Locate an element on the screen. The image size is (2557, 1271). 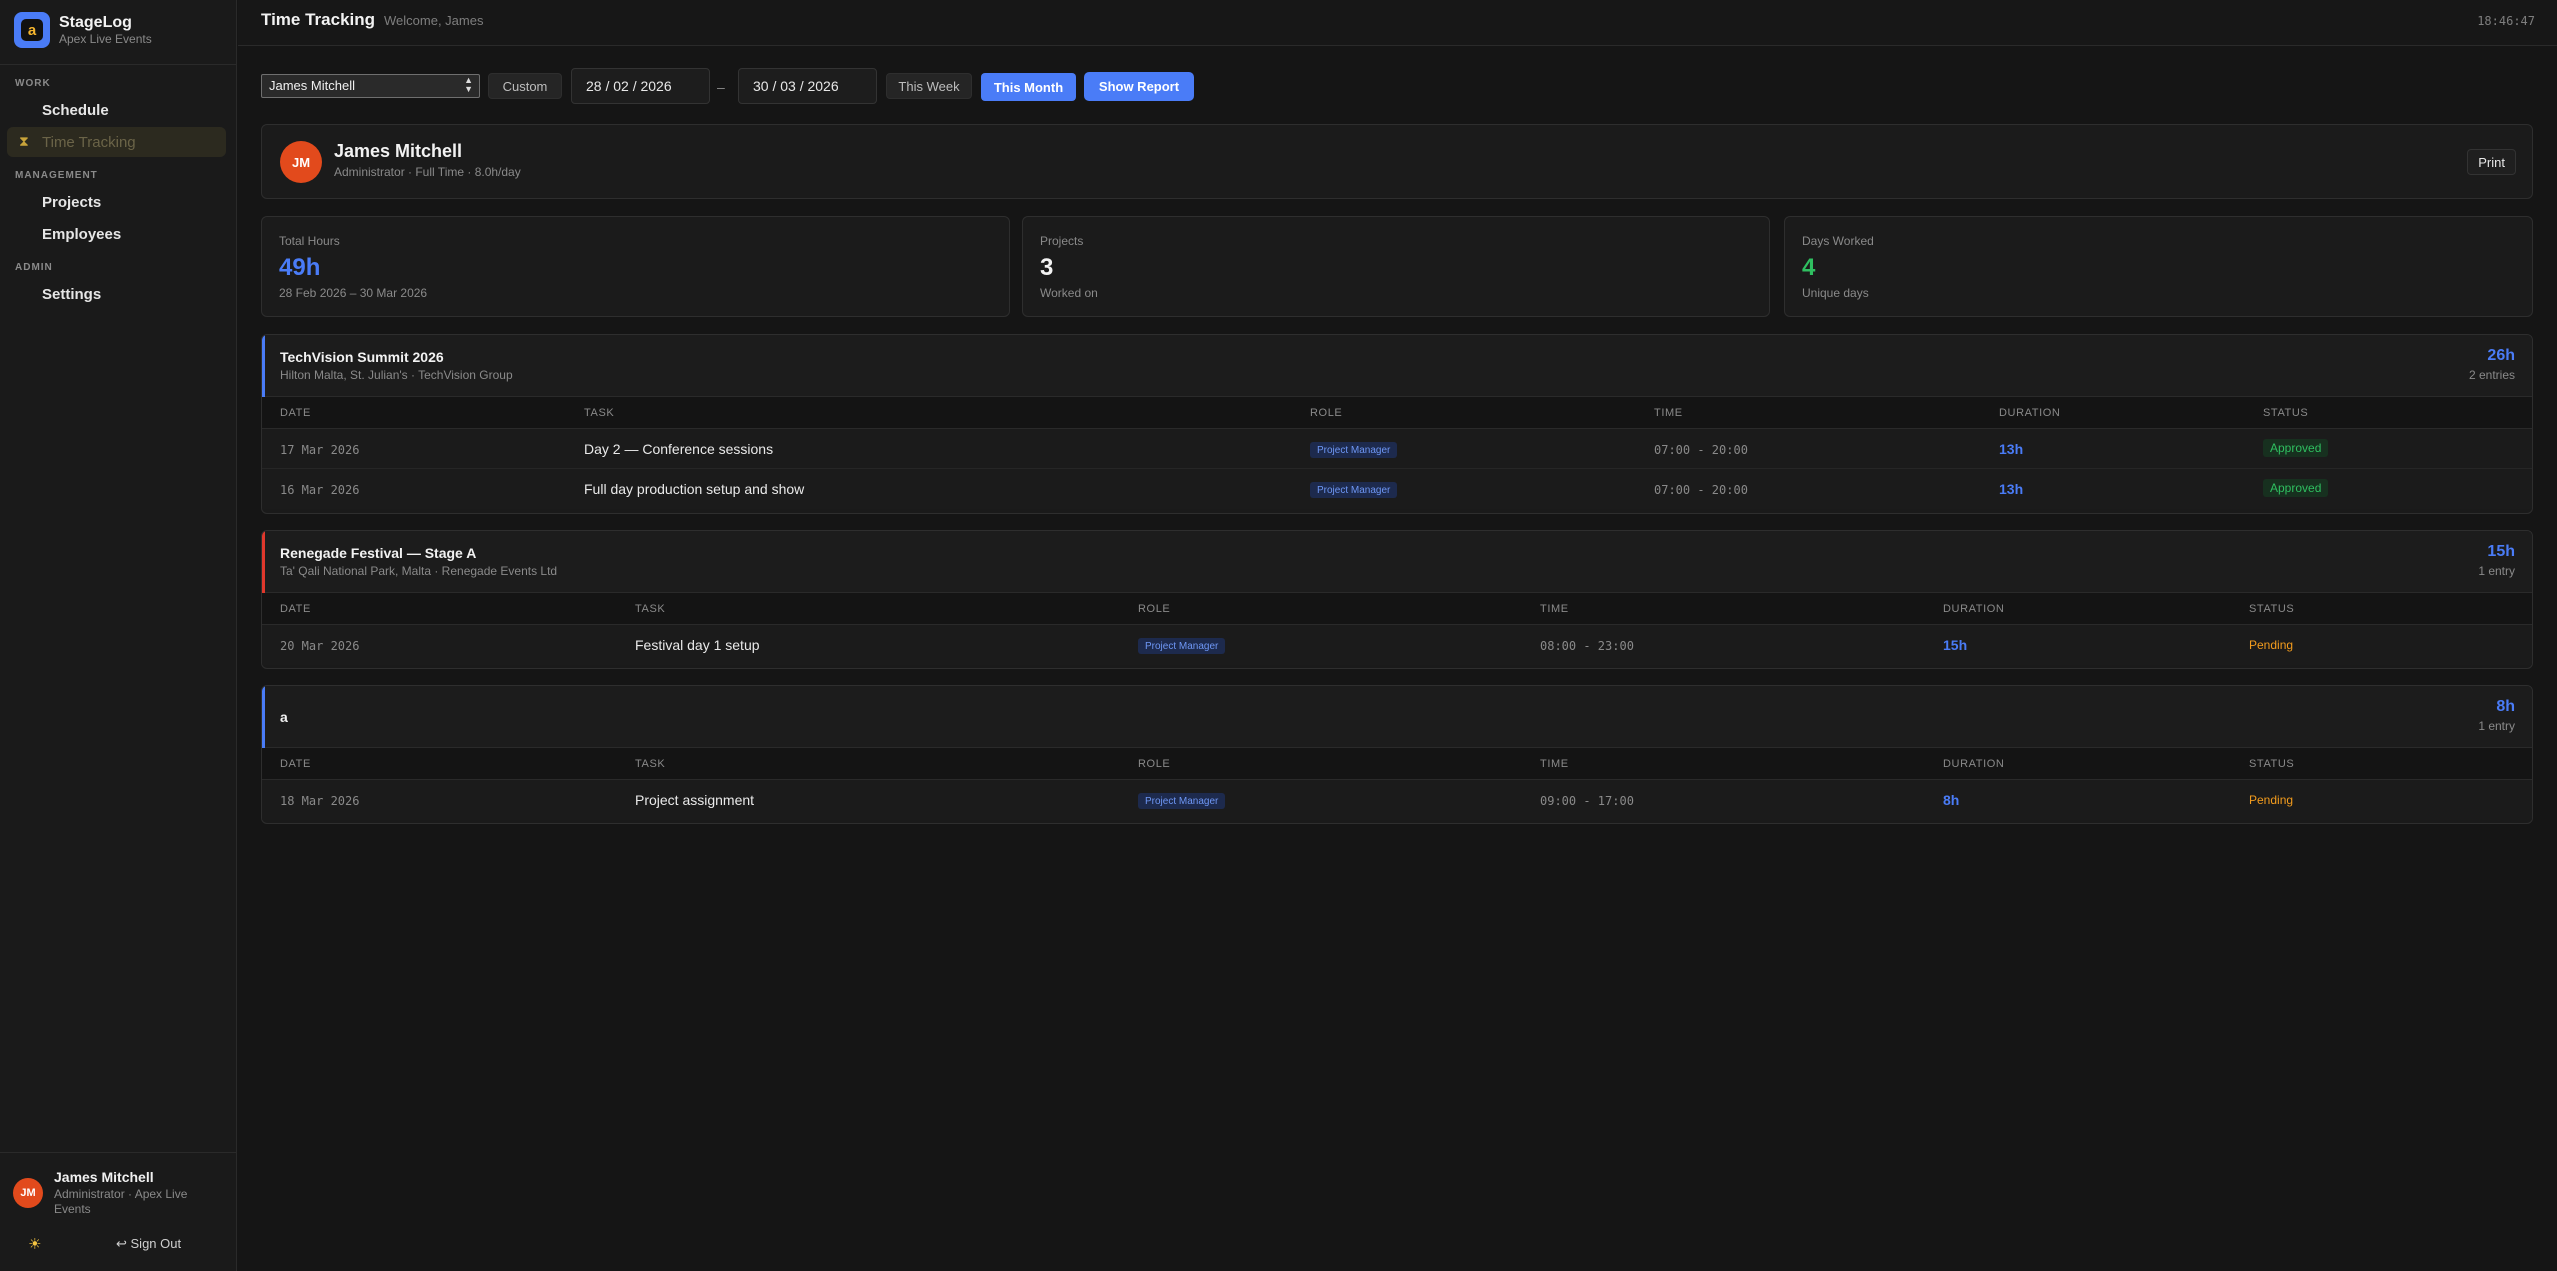
row-task: Full day production setup and show is located at coordinates (694, 489).